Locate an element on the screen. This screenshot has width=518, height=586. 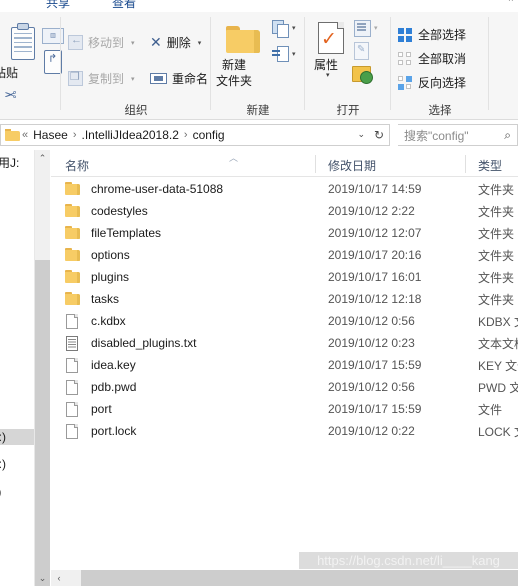
file-name: disabled_plugins.txt is located at coordinates (144, 343).